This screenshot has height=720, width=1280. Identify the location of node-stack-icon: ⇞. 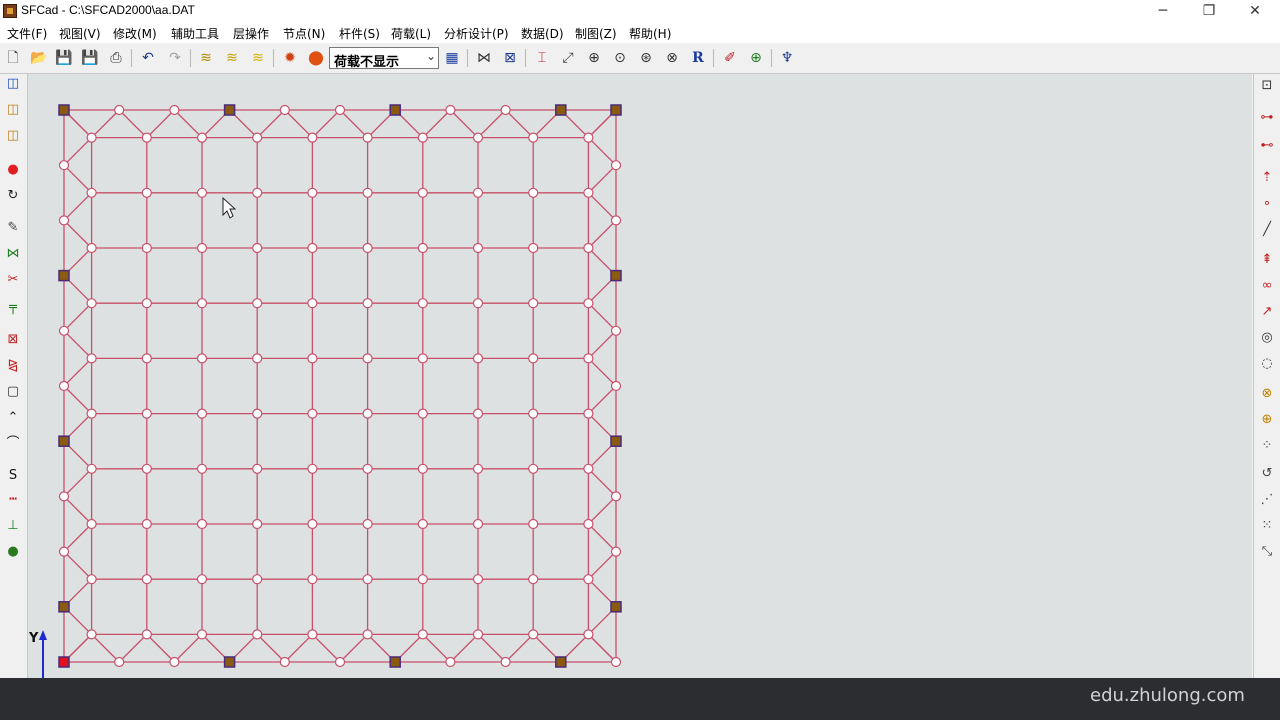
(1267, 260).